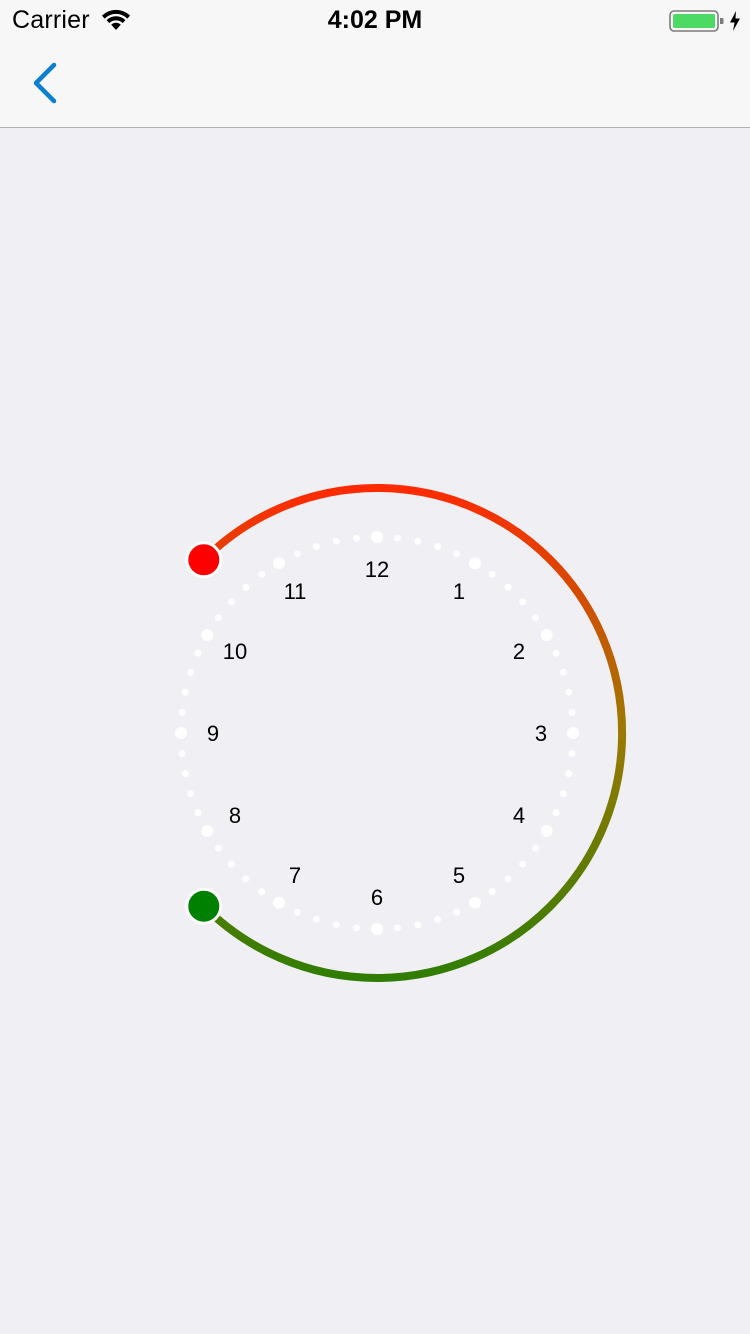 The height and width of the screenshot is (1334, 750). Describe the element at coordinates (375, 84) in the screenshot. I see `navigation-bar` at that location.